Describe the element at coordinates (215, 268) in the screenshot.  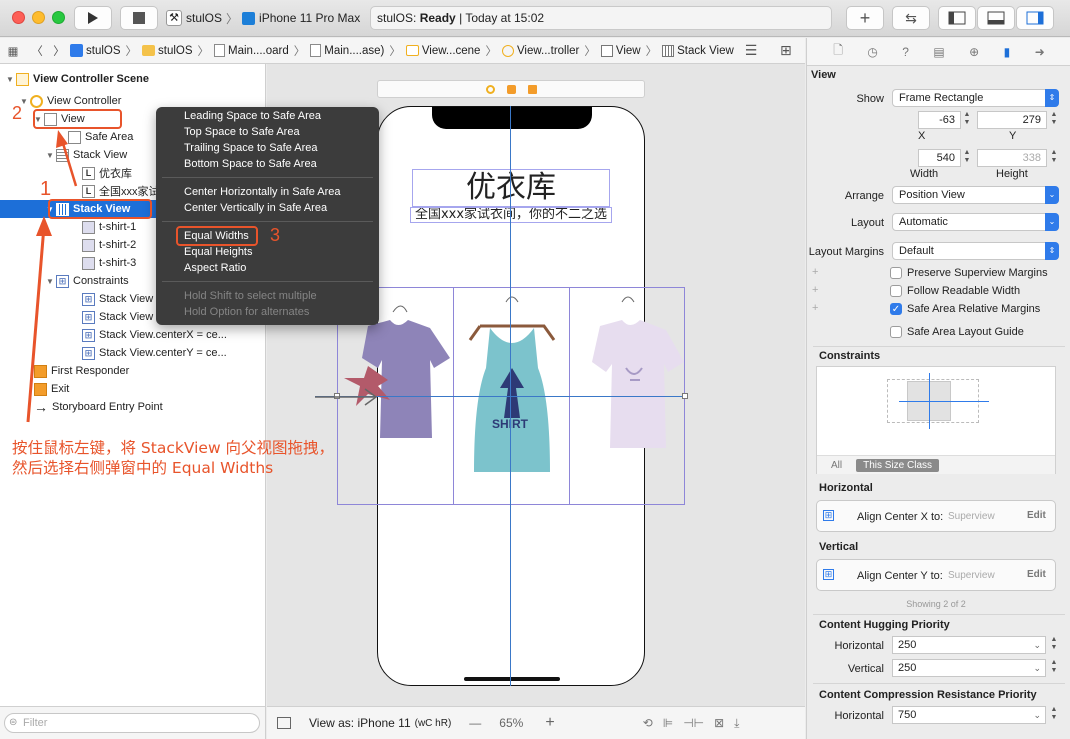
I see `menu-item-aspect-ratio: Aspect Ratio` at that location.